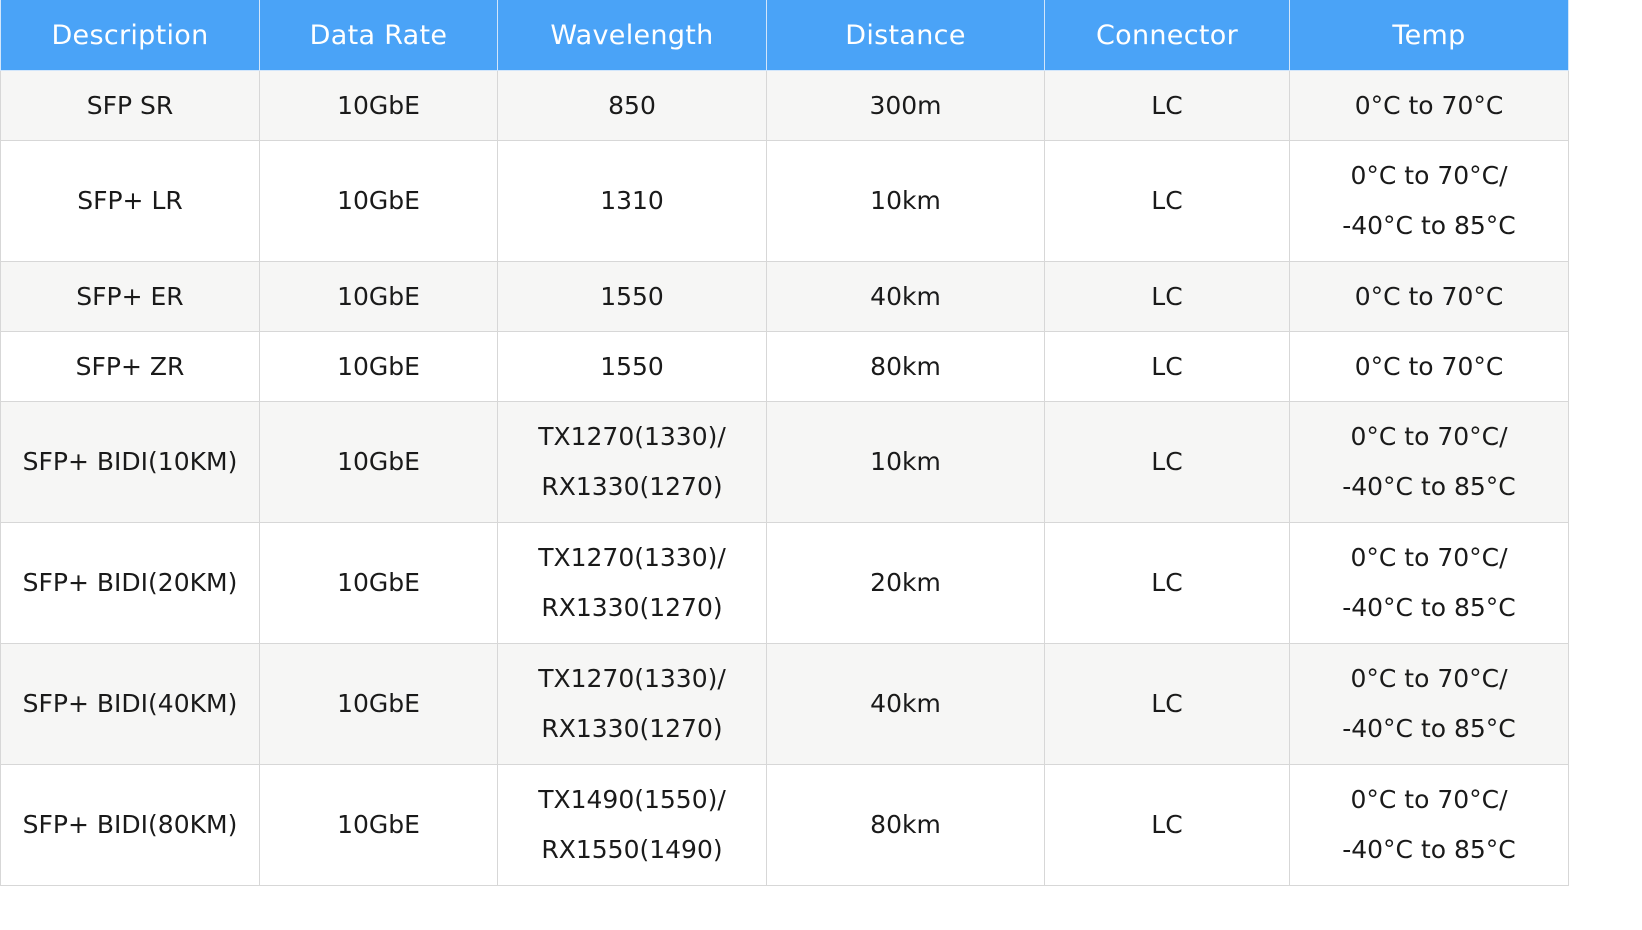 The height and width of the screenshot is (930, 1642). What do you see at coordinates (905, 583) in the screenshot?
I see `cell-distance: 20km` at bounding box center [905, 583].